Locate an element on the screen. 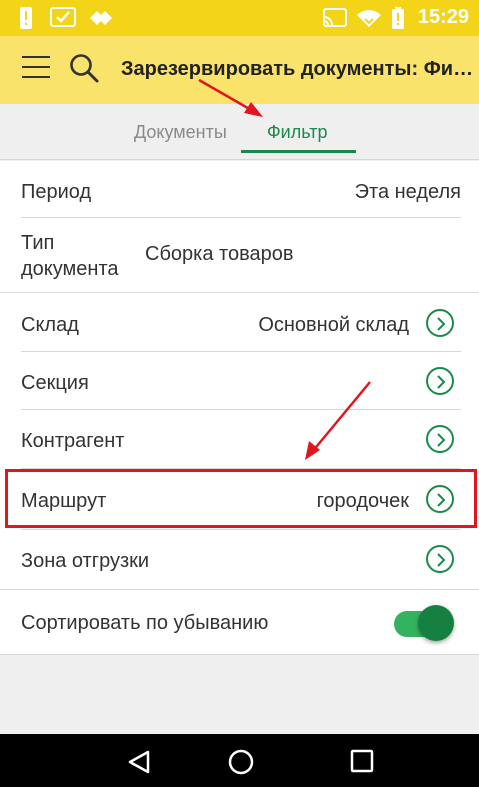 The width and height of the screenshot is (479, 787). warehouse-row: Склад Основной склад is located at coordinates (239, 322).